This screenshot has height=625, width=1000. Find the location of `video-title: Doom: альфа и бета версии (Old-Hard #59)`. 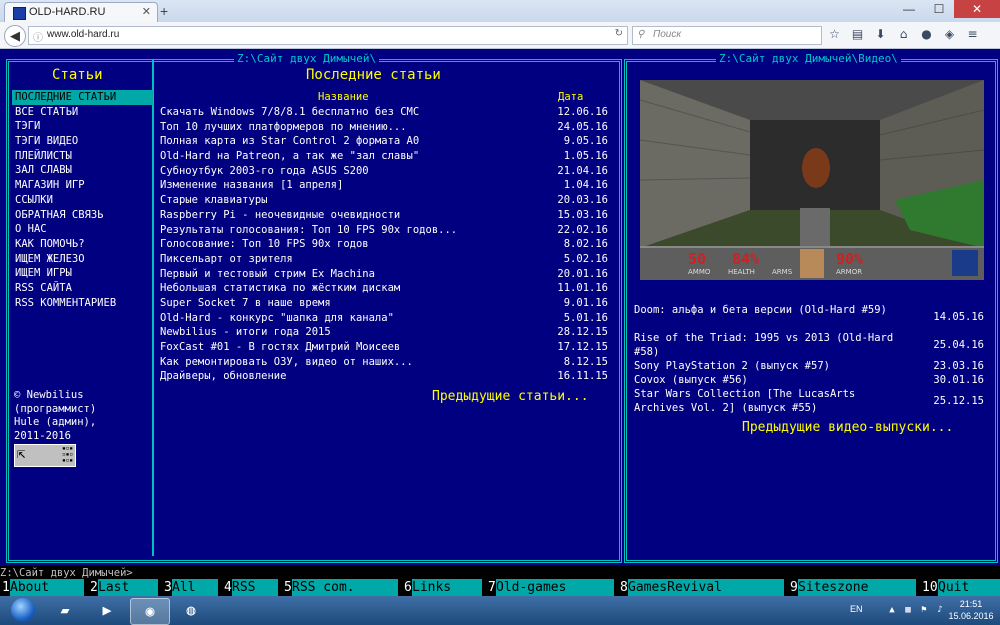

video-title: Doom: альфа и бета версии (Old-Hard #59) is located at coordinates (772, 310).